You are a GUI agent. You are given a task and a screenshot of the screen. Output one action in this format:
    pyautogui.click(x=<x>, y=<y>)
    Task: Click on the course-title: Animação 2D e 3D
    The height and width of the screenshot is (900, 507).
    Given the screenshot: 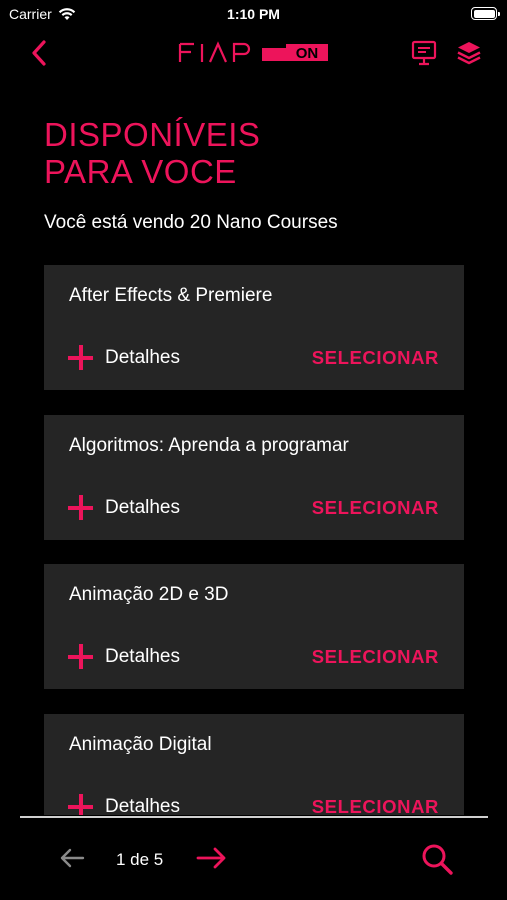 What is the action you would take?
    pyautogui.click(x=149, y=594)
    